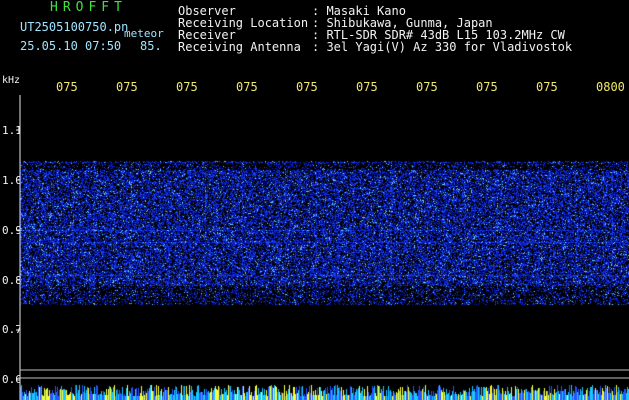  What do you see at coordinates (12, 230) in the screenshot?
I see `frequency-tick-label: 0.9` at bounding box center [12, 230].